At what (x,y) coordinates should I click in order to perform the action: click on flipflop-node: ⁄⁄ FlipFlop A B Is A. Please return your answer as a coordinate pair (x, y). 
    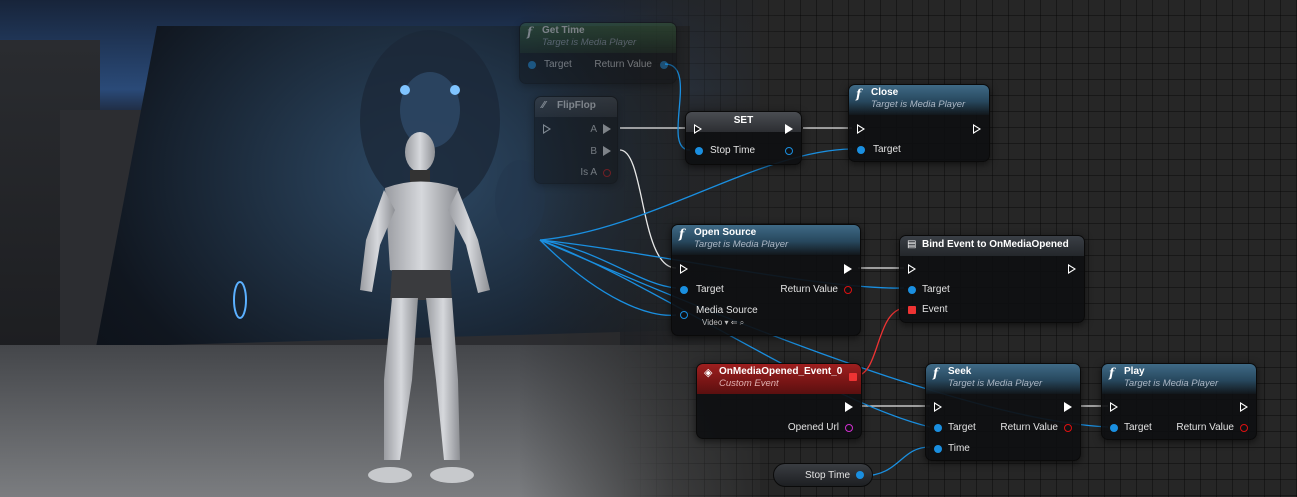
    Looking at the image, I should click on (576, 140).